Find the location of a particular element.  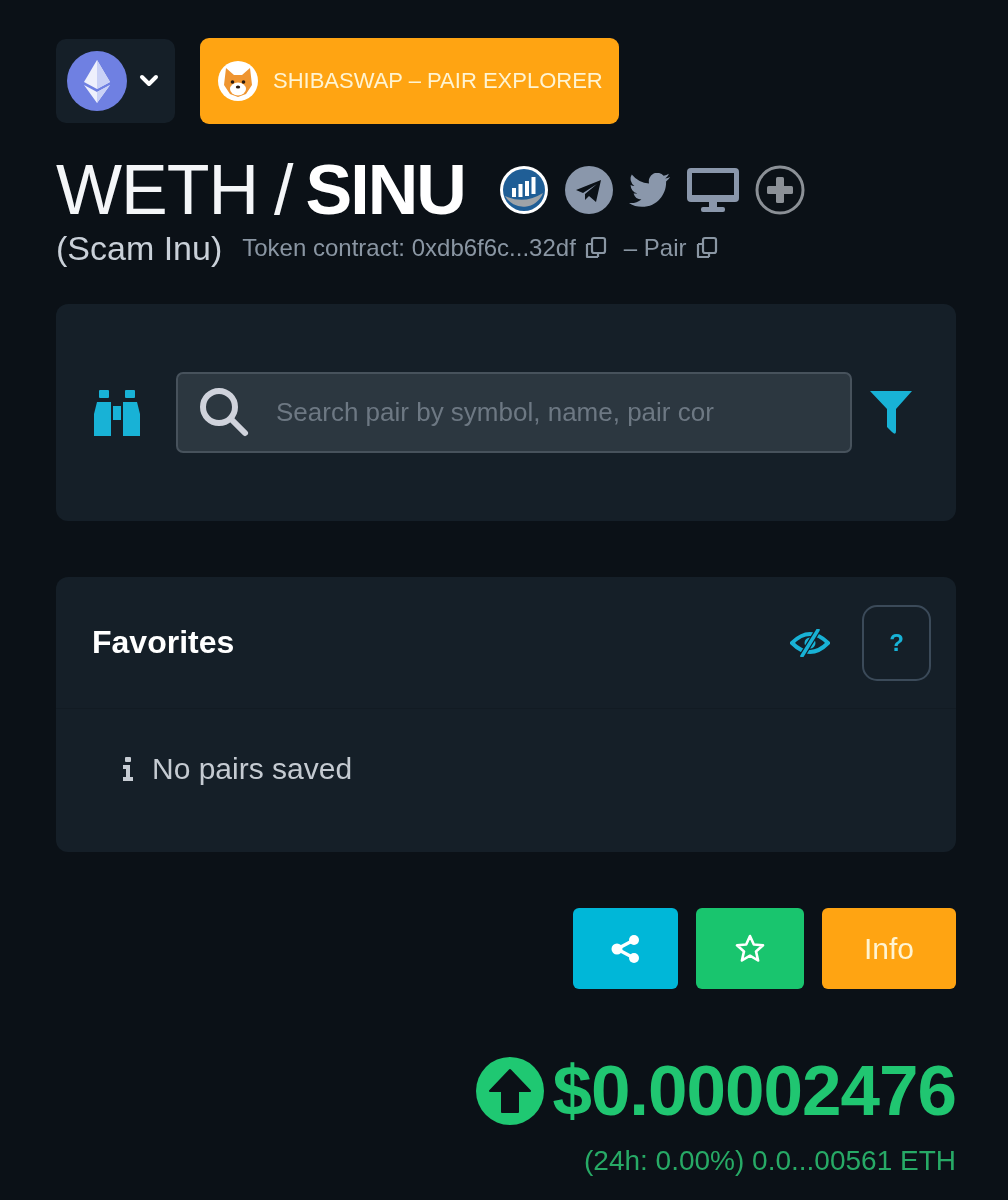

help-button: ? is located at coordinates (896, 642).